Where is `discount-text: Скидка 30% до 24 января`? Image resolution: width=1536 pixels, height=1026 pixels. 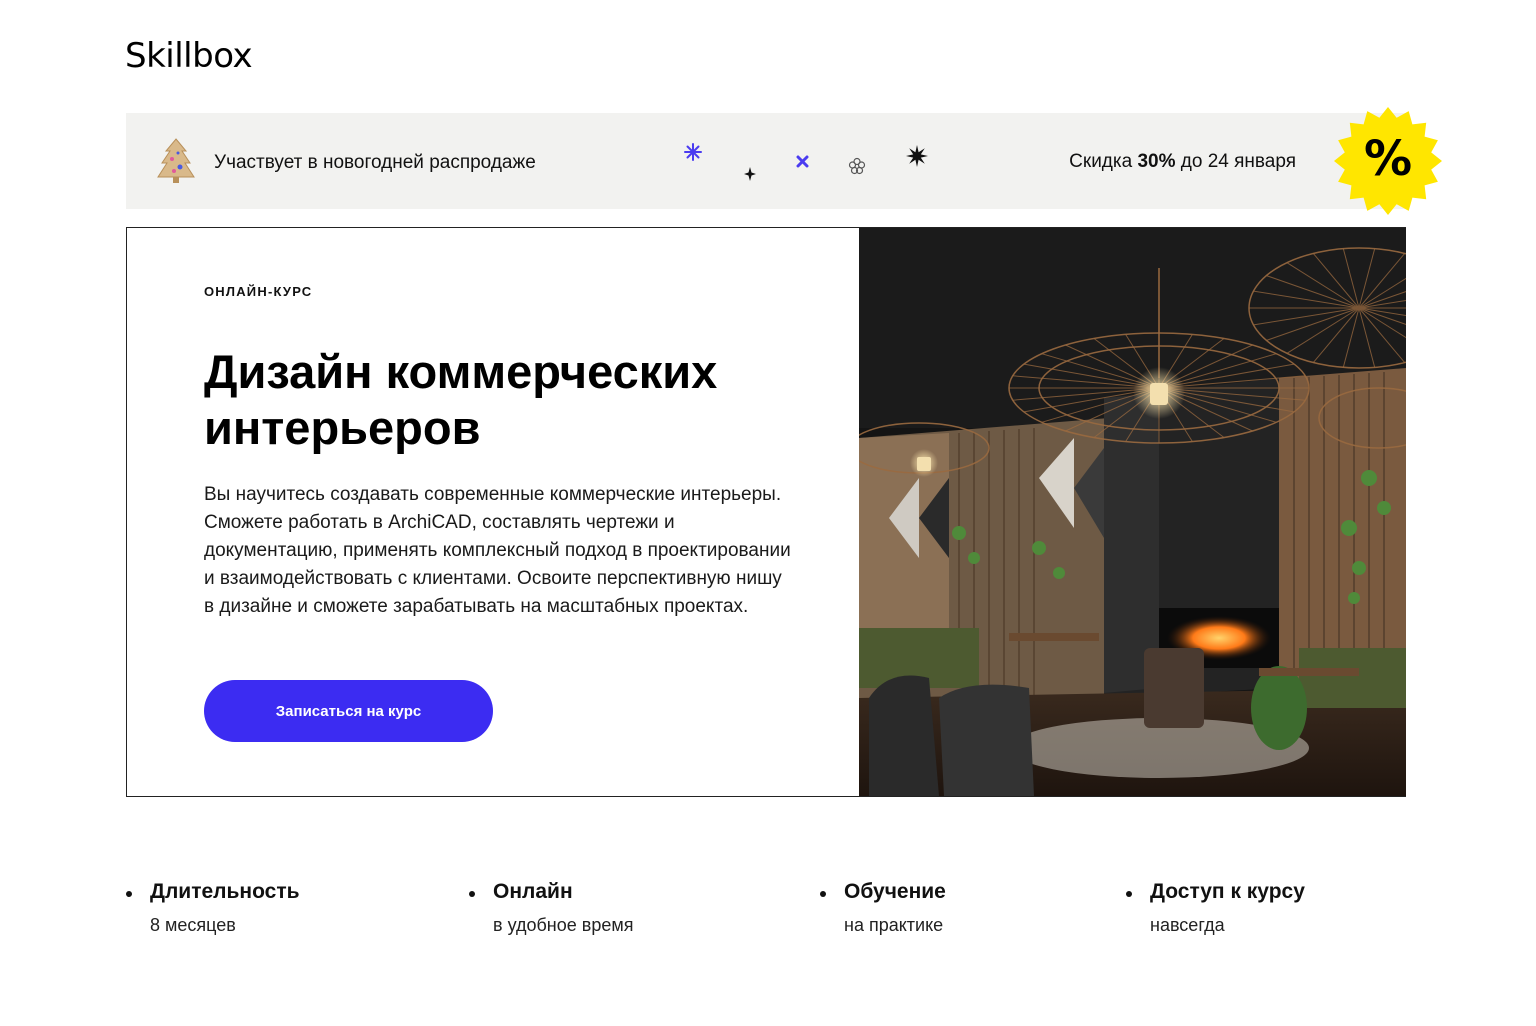
discount-text: Скидка 30% до 24 января is located at coordinates (1182, 162).